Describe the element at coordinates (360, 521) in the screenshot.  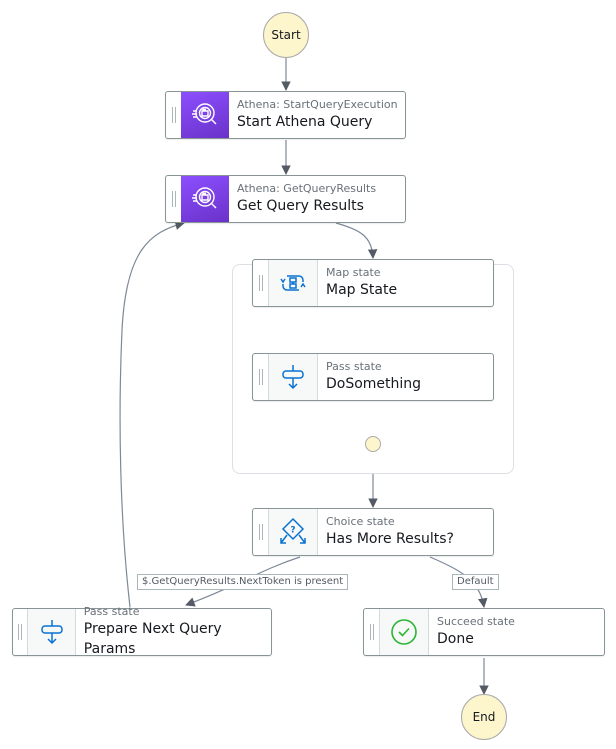
I see `state-type-label: Choice state` at that location.